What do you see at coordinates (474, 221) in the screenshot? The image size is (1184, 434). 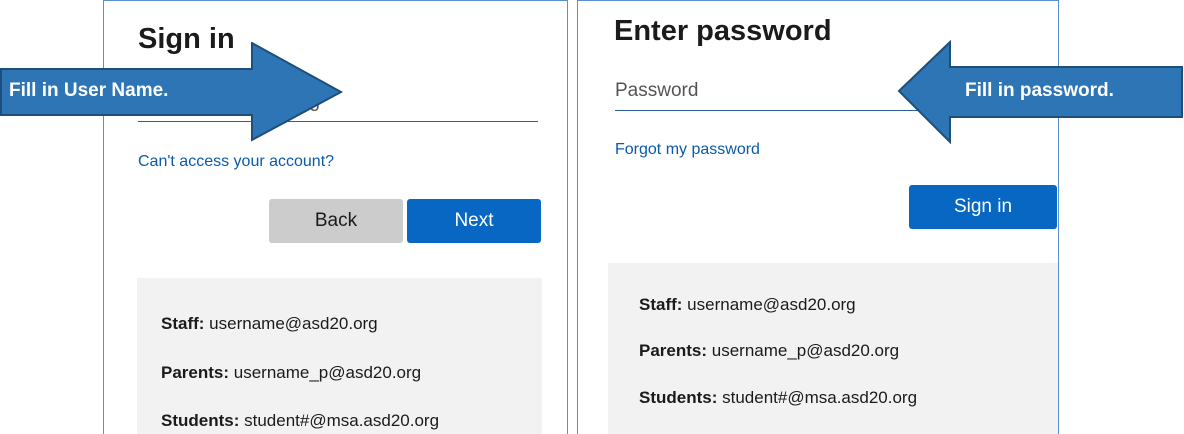 I see `next-button: Next` at bounding box center [474, 221].